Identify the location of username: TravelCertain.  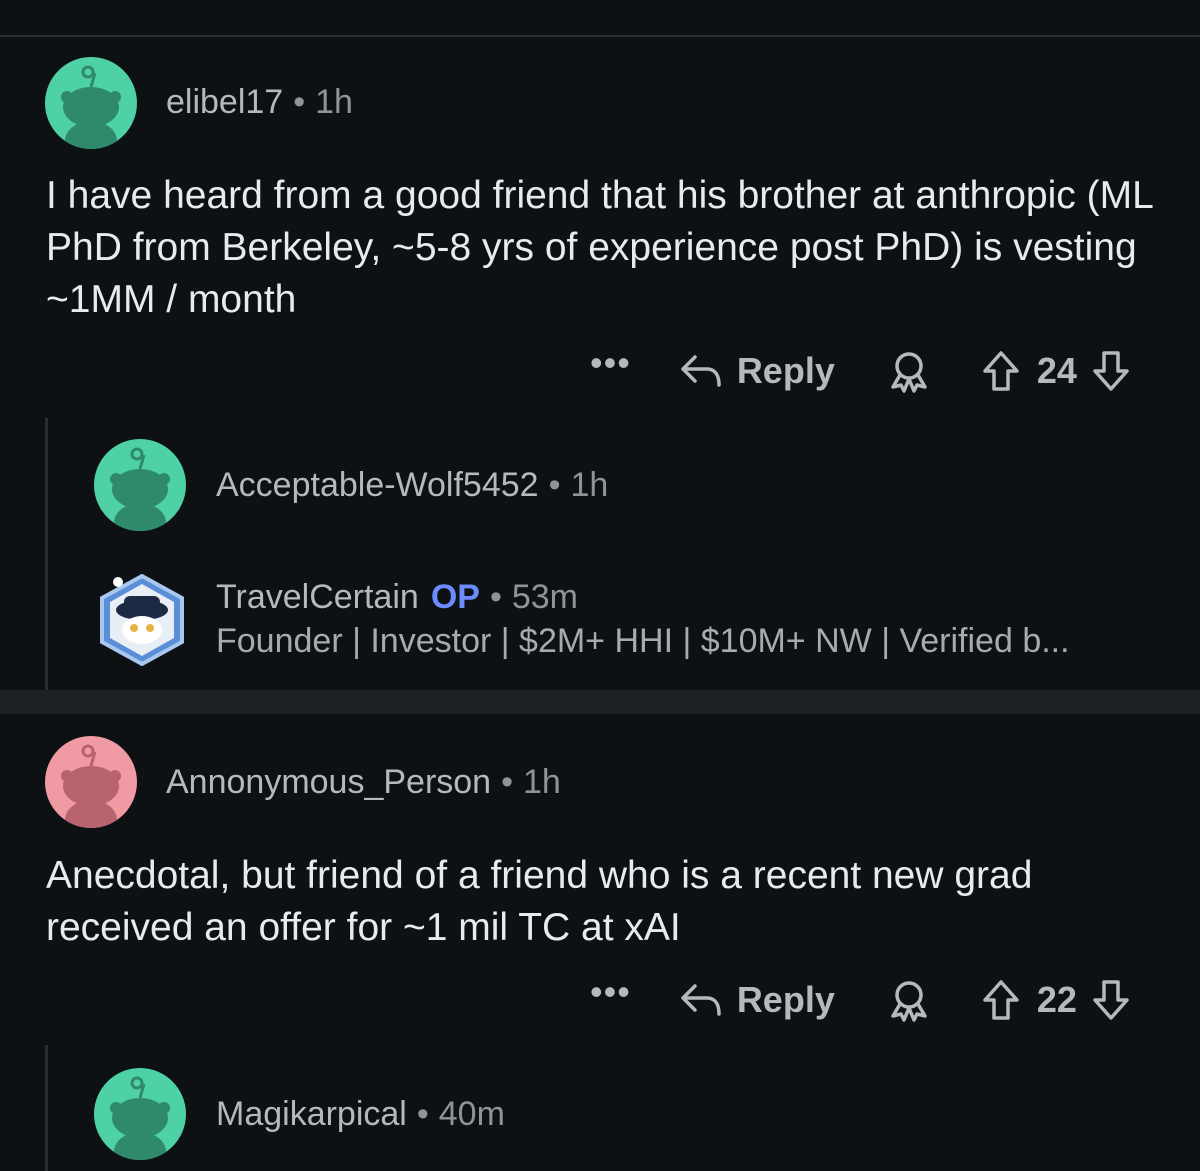
(317, 597).